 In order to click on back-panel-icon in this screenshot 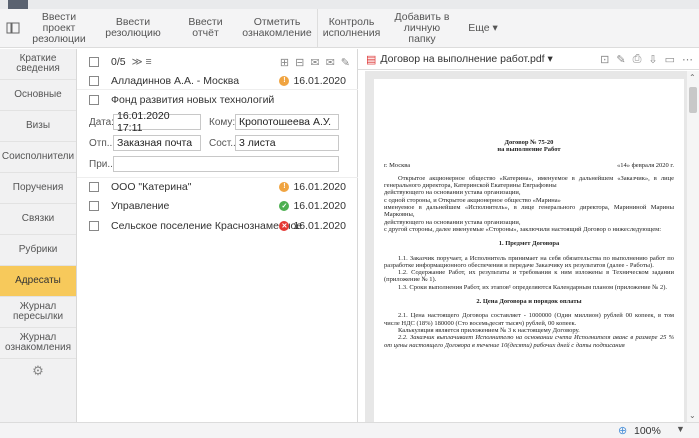, I will do `click(13, 28)`.